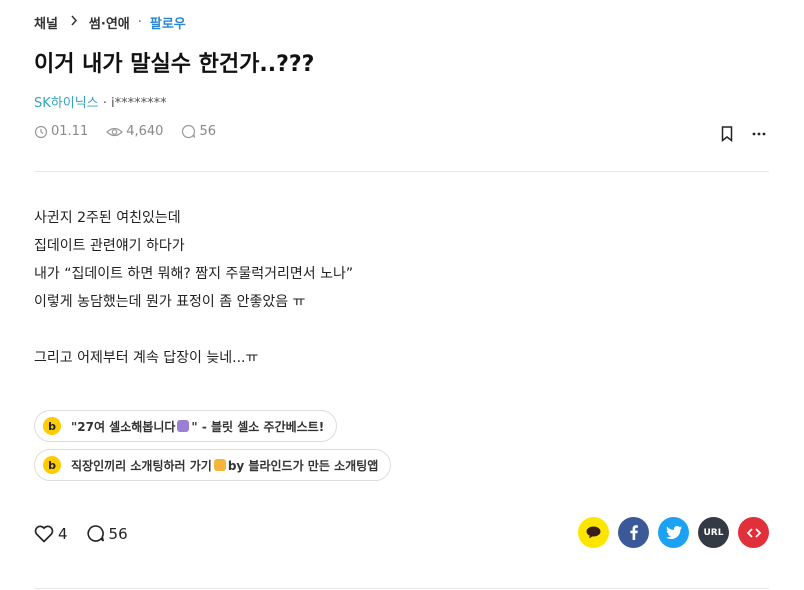 This screenshot has height=590, width=804. What do you see at coordinates (193, 330) in the screenshot?
I see `body-line` at bounding box center [193, 330].